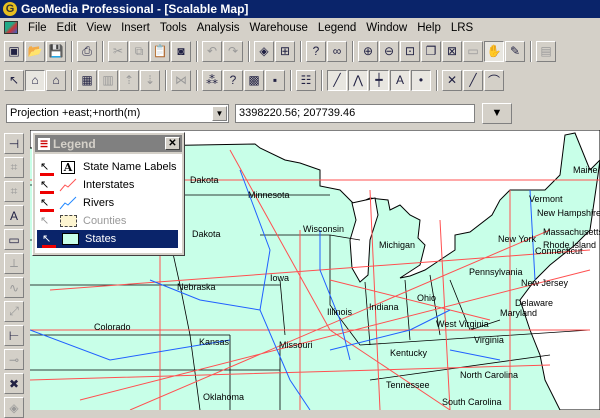  I want to click on legend-item-state-name-labels: ↖ A State Name Labels, so click(108, 167).